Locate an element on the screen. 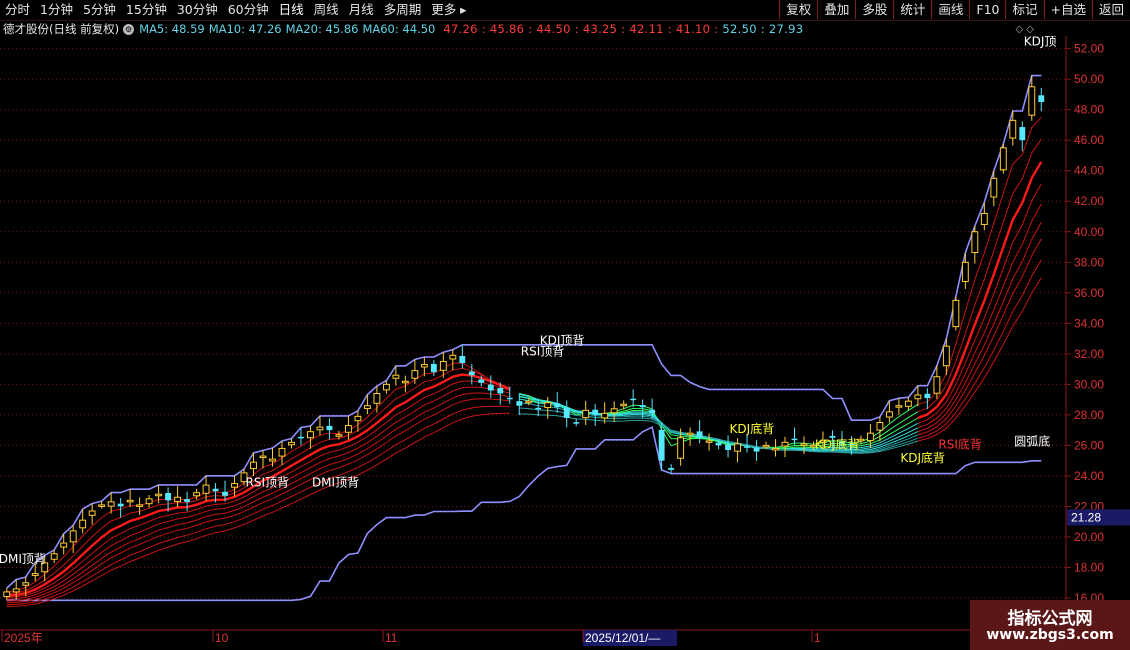 The image size is (1130, 650). y-tick-label: 18.00 is located at coordinates (1089, 567).